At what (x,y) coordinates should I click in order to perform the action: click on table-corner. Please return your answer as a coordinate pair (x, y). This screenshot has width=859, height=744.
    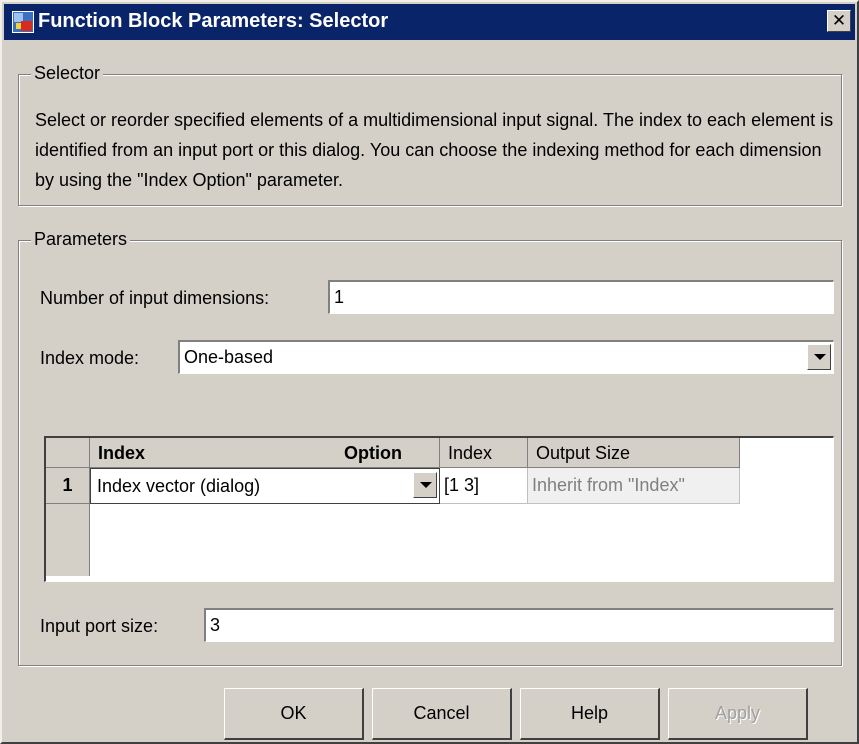
    Looking at the image, I should click on (68, 453).